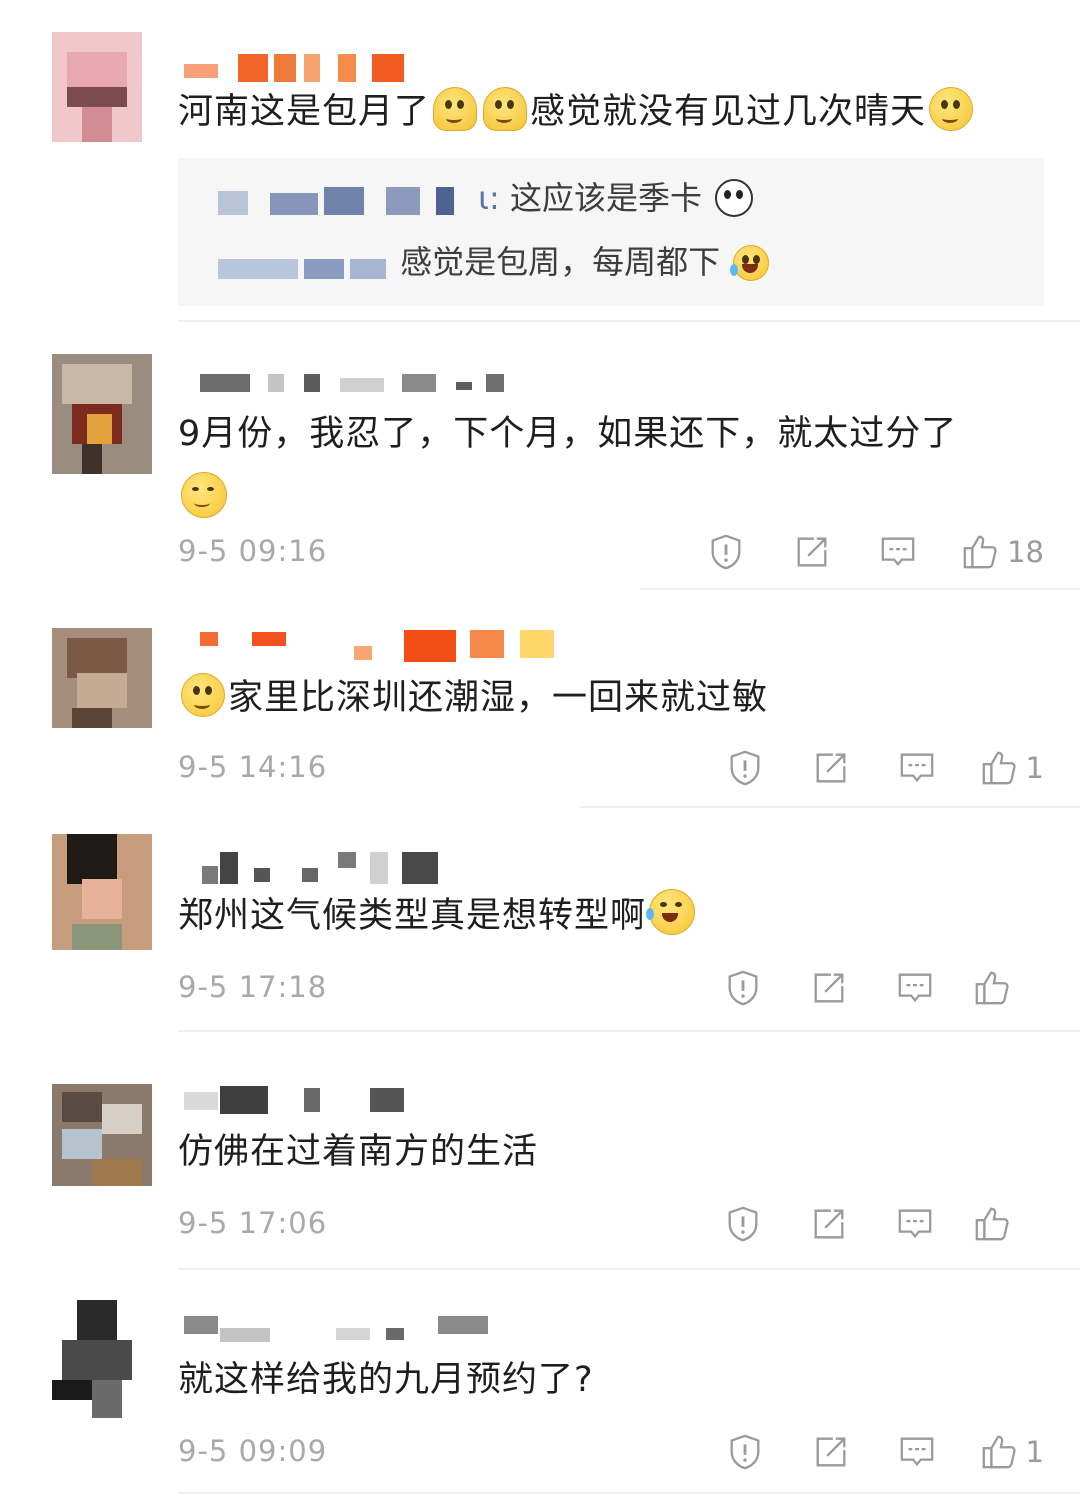 Image resolution: width=1080 pixels, height=1498 pixels. What do you see at coordinates (1025, 552) in the screenshot?
I see `like-count: 18` at bounding box center [1025, 552].